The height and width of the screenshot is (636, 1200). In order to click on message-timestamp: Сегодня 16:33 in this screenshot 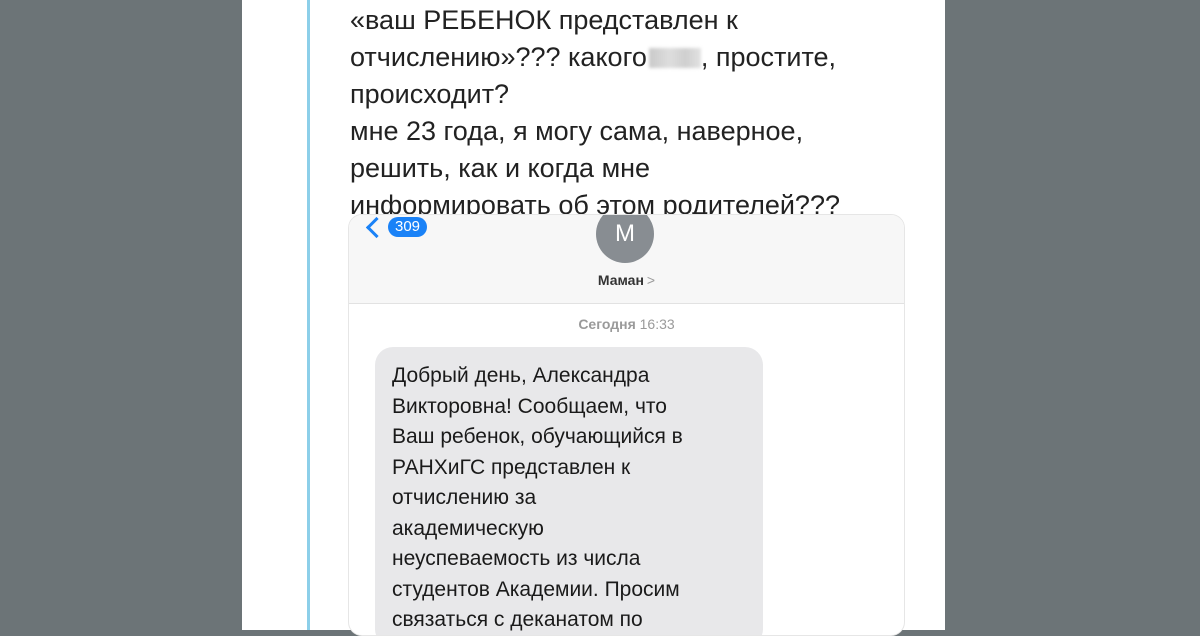, I will do `click(626, 324)`.